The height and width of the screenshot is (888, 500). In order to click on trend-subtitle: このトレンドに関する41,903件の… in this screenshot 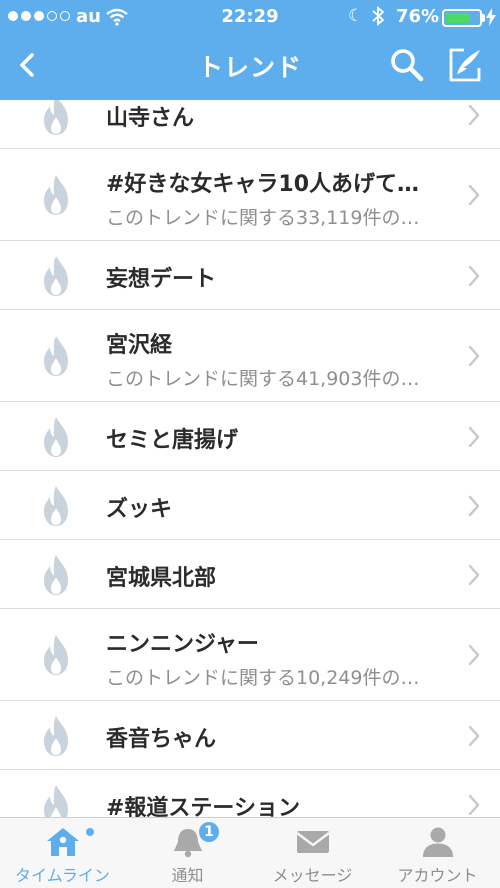, I will do `click(263, 379)`.